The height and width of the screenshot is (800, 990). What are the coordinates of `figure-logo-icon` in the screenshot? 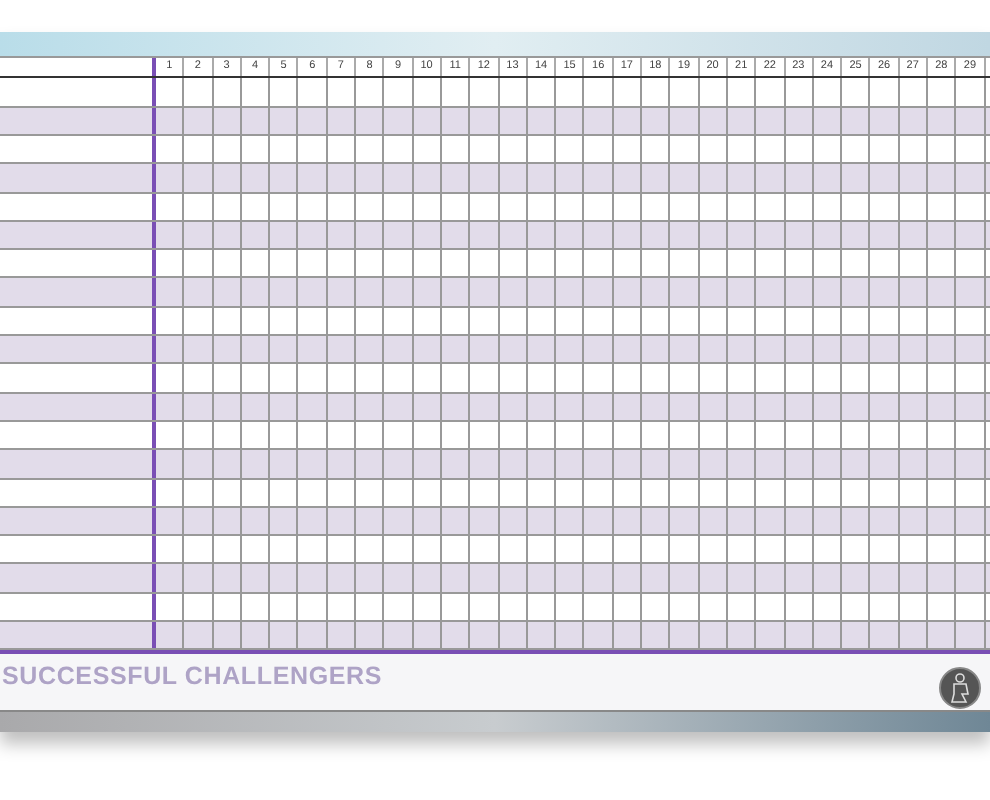 It's located at (960, 688).